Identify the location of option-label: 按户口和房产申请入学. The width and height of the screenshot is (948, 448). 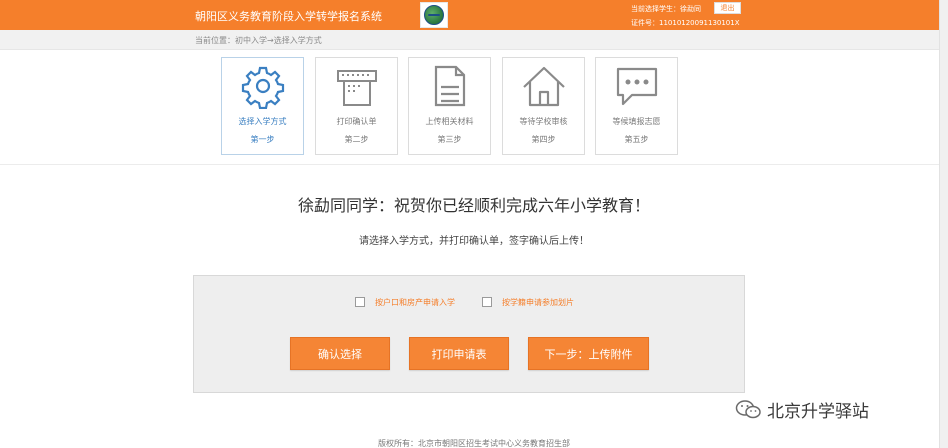
(415, 302).